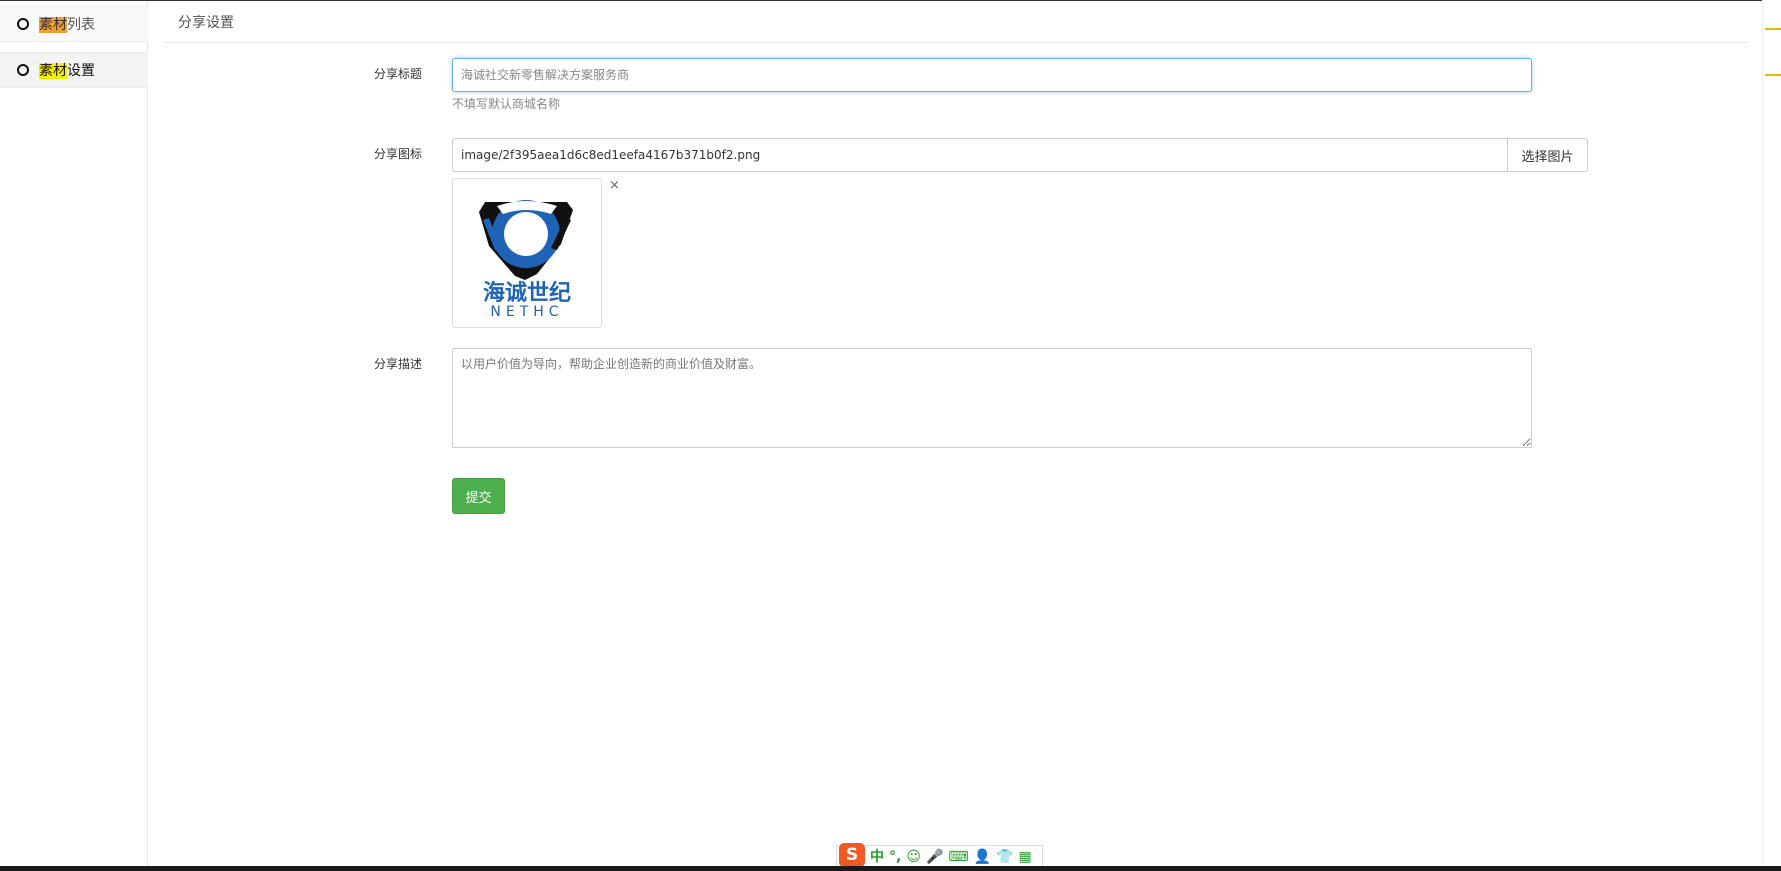  Describe the element at coordinates (956, 42) in the screenshot. I see `title-divider` at that location.